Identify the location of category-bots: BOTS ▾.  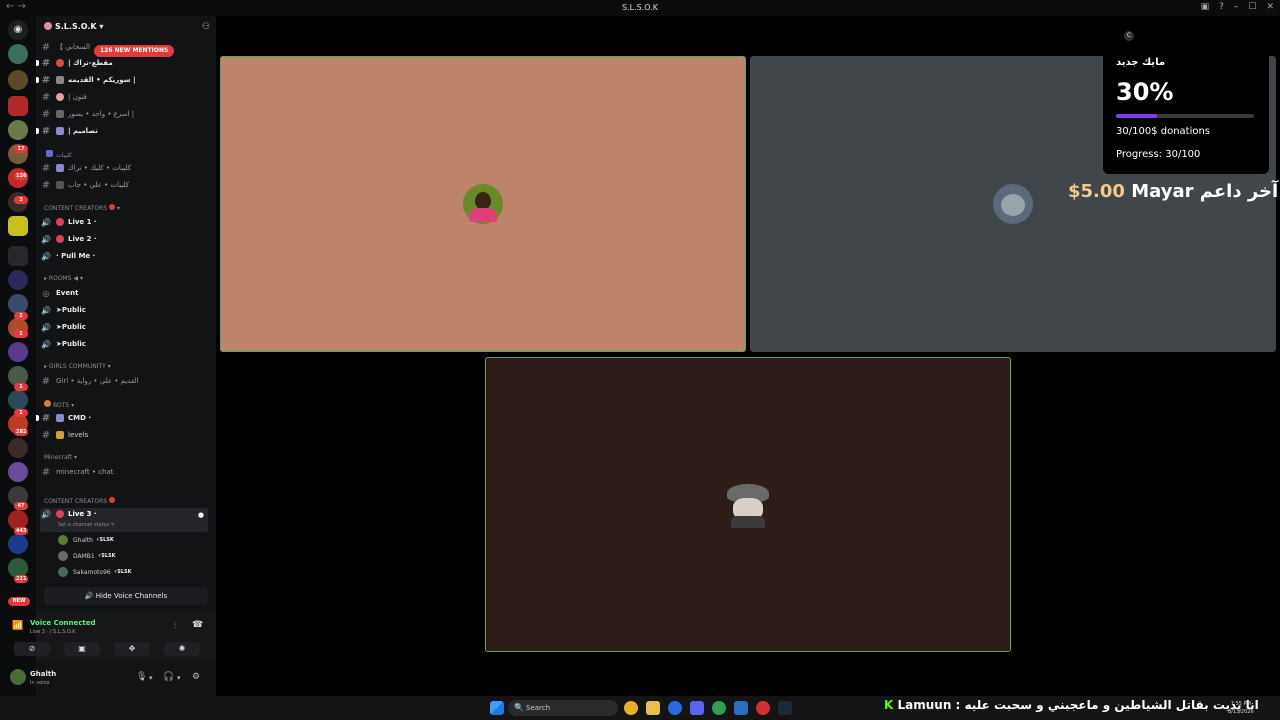
(59, 404).